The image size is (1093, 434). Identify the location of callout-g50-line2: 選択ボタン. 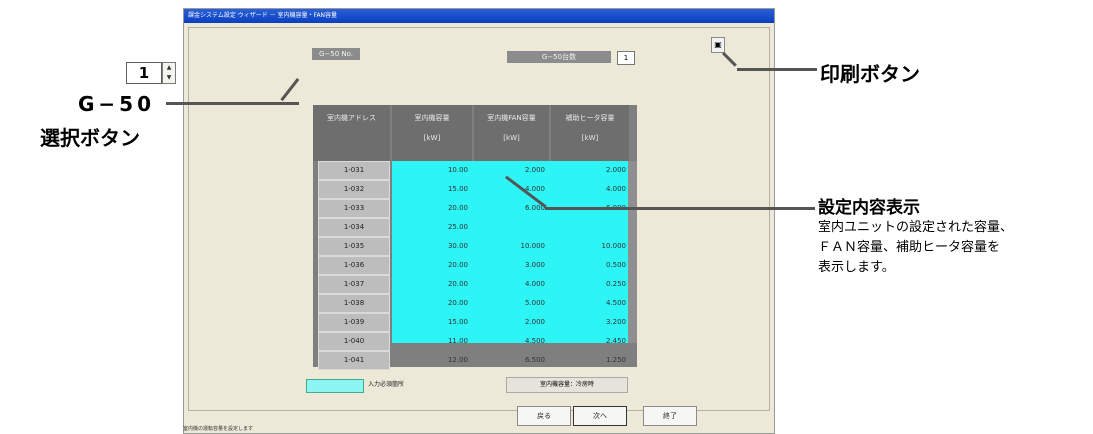
(90, 138).